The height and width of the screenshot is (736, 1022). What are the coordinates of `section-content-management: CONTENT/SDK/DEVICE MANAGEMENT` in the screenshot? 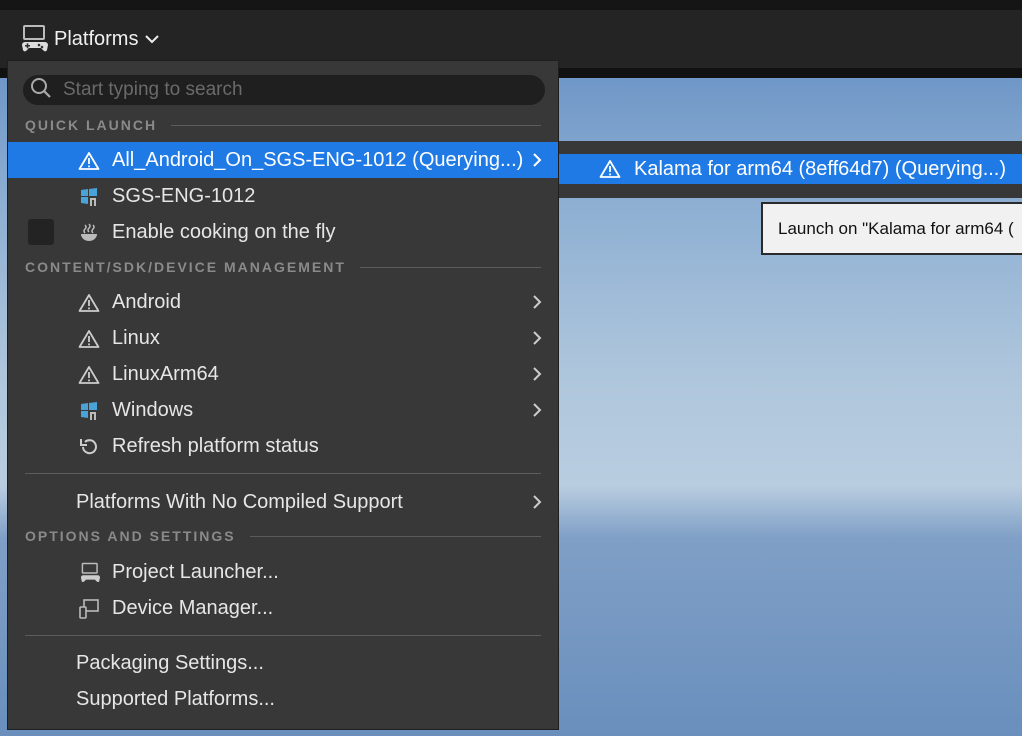 It's located at (283, 267).